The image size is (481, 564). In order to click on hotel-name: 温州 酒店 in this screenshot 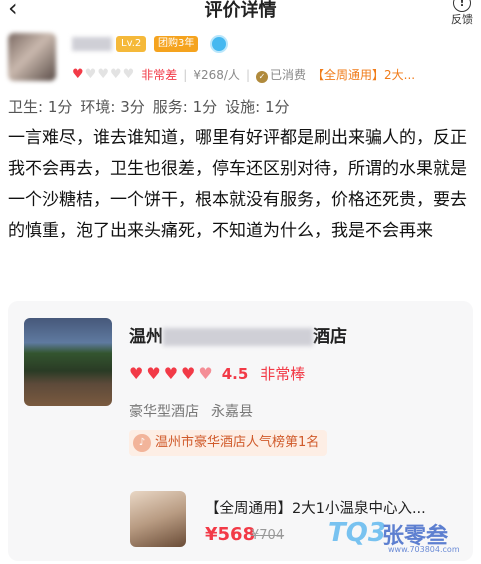, I will do `click(238, 334)`.